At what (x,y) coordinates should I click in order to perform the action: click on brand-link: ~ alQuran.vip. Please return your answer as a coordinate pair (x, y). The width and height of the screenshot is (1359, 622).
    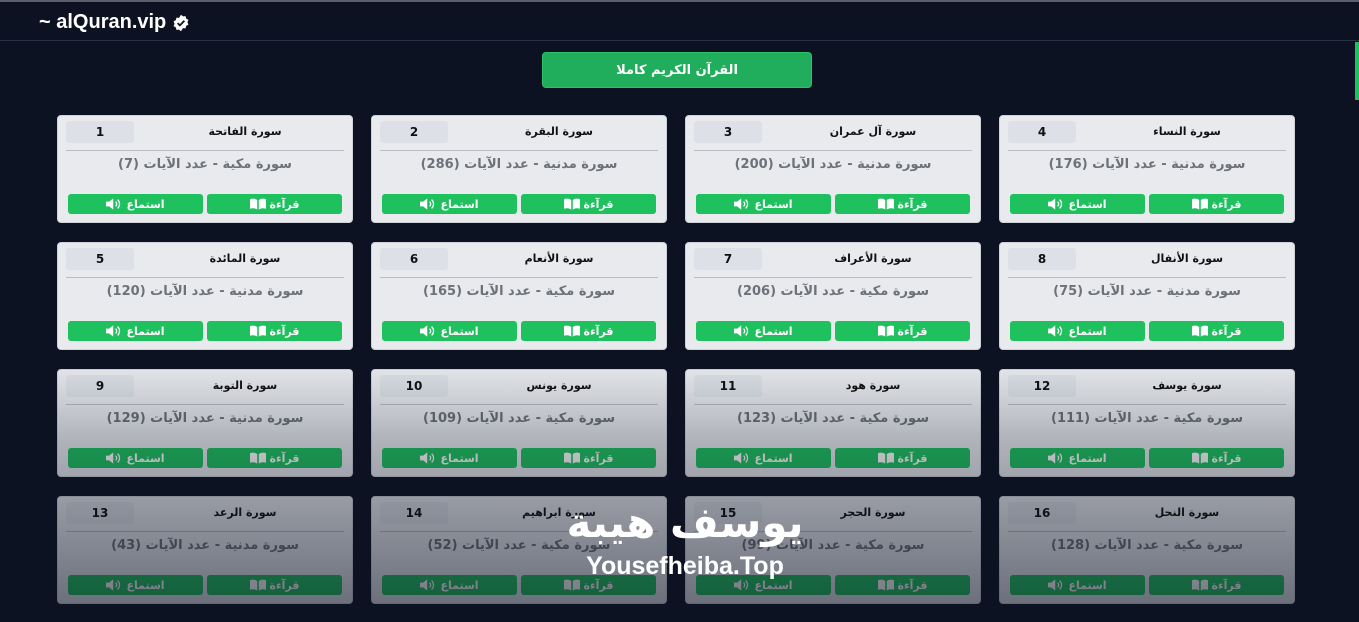
    Looking at the image, I should click on (114, 22).